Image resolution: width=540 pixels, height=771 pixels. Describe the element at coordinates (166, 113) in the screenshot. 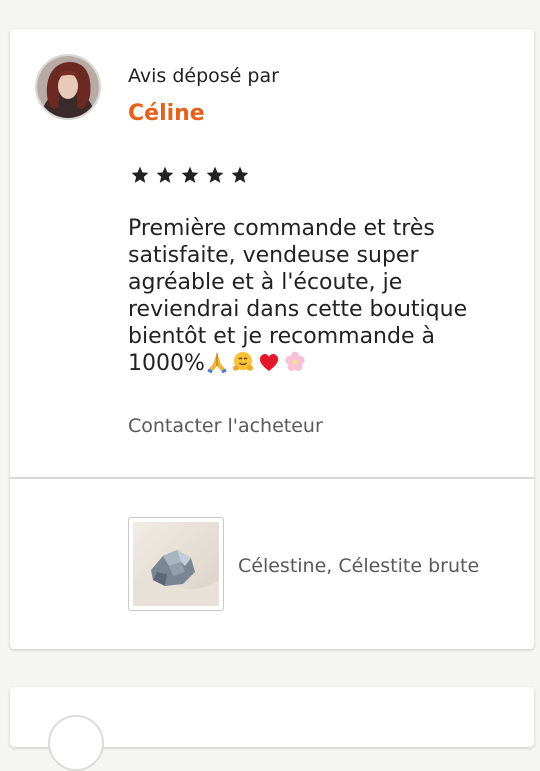

I see `reviewer-name-link: Céline` at that location.